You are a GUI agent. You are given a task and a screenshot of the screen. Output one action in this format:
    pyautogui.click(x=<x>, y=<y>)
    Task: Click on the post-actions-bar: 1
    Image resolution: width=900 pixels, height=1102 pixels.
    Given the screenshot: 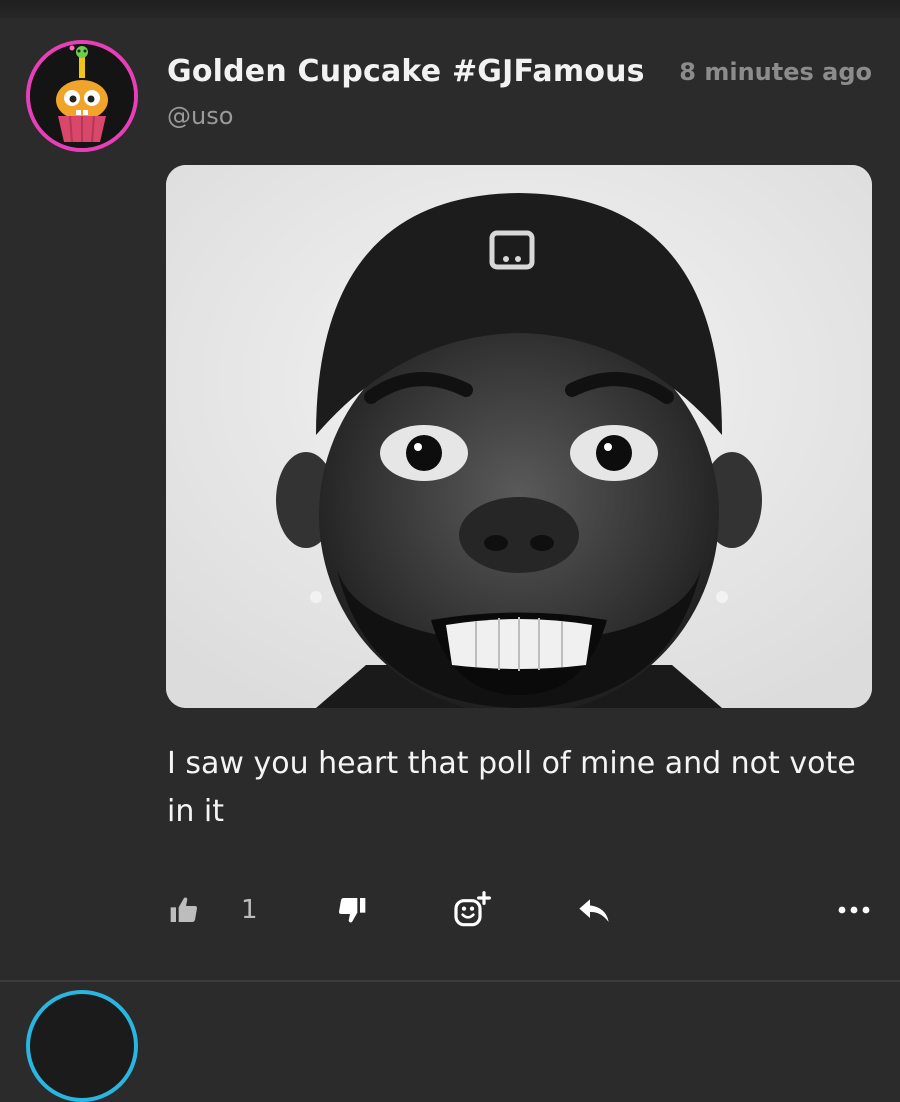 What is the action you would take?
    pyautogui.click(x=450, y=910)
    